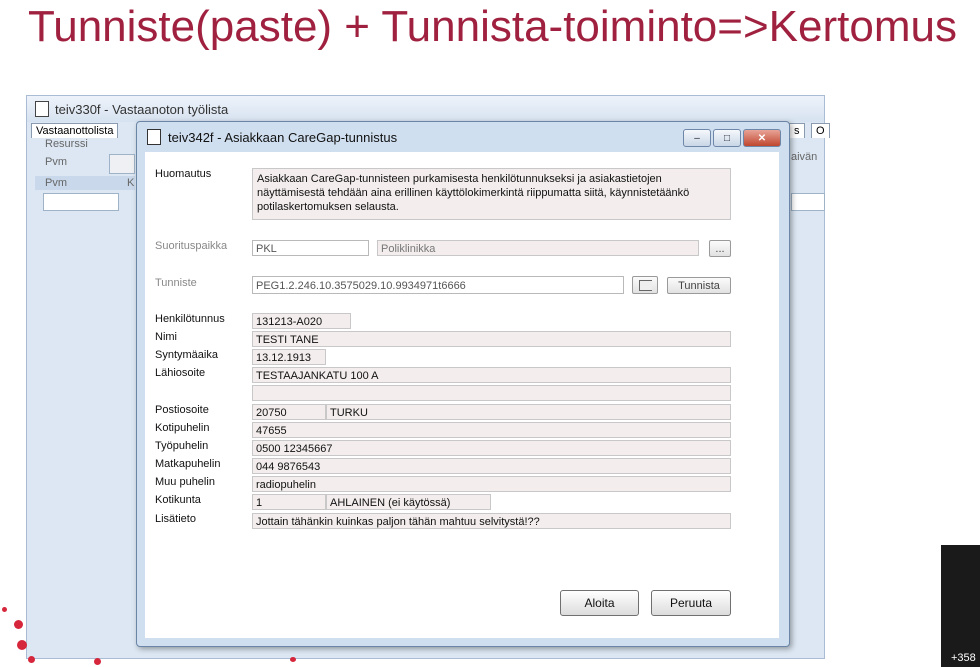  Describe the element at coordinates (491, 484) in the screenshot. I see `muu-puhelin-field: radiopuhelin` at that location.